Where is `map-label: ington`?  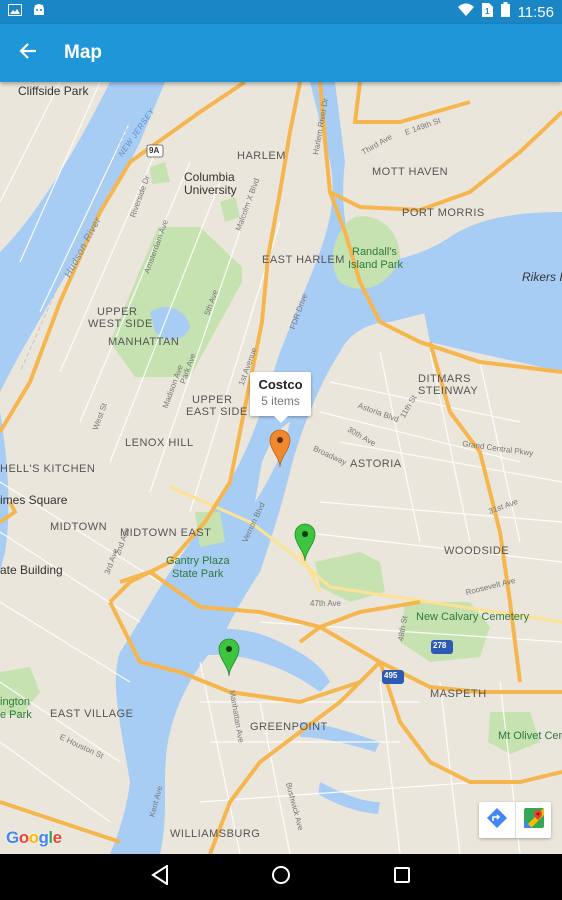 map-label: ington is located at coordinates (15, 702).